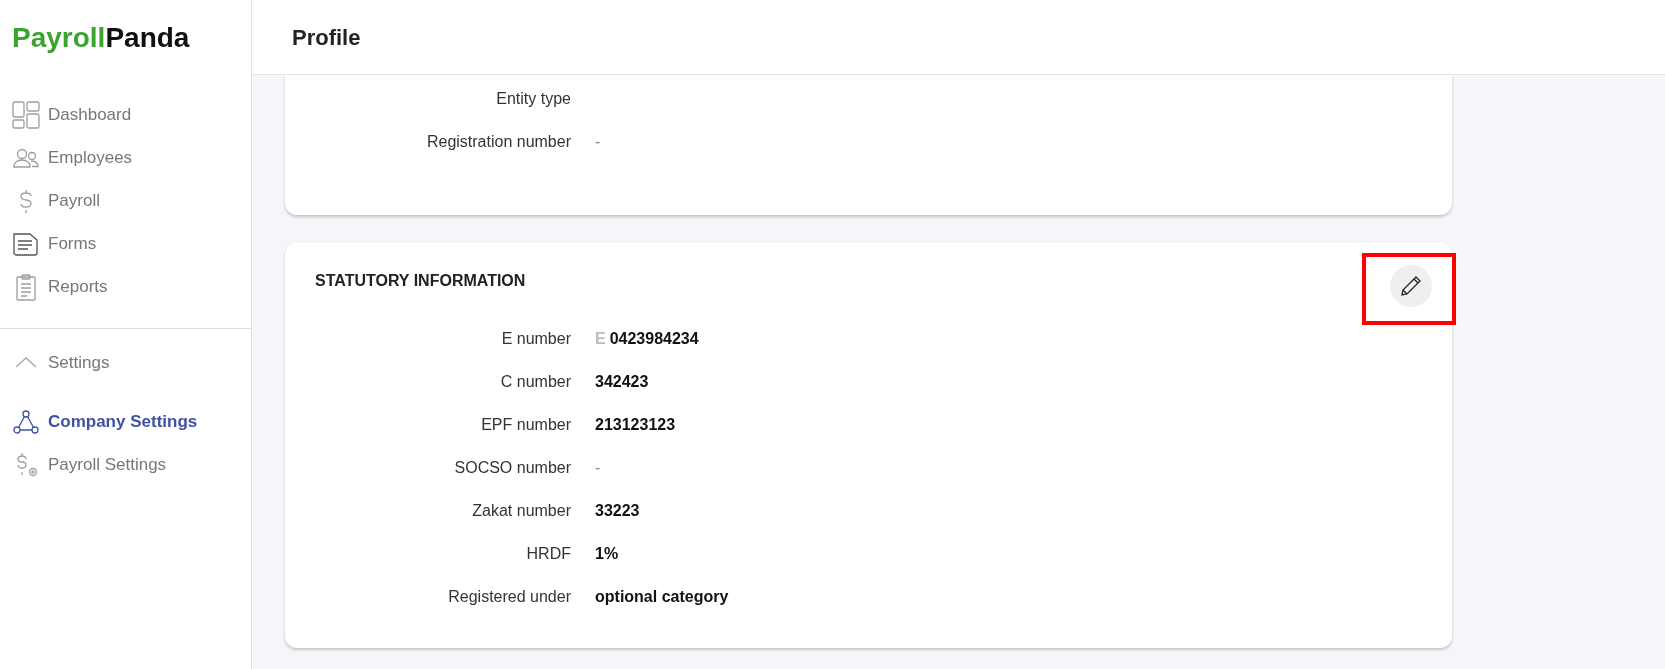 This screenshot has width=1665, height=669. What do you see at coordinates (125, 362) in the screenshot?
I see `settings-toggle: Settings` at bounding box center [125, 362].